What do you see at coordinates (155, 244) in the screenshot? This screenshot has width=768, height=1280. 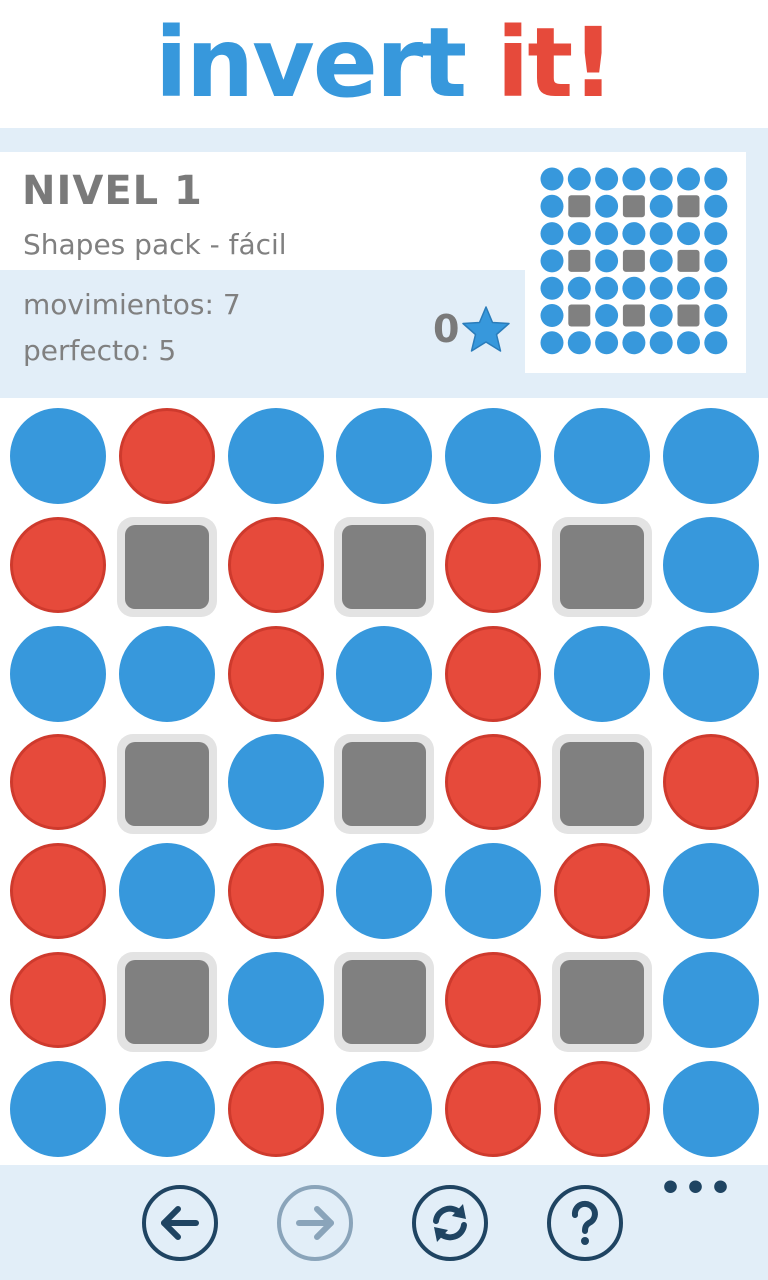 I see `level-subtitle: Shapes pack - fácil` at bounding box center [155, 244].